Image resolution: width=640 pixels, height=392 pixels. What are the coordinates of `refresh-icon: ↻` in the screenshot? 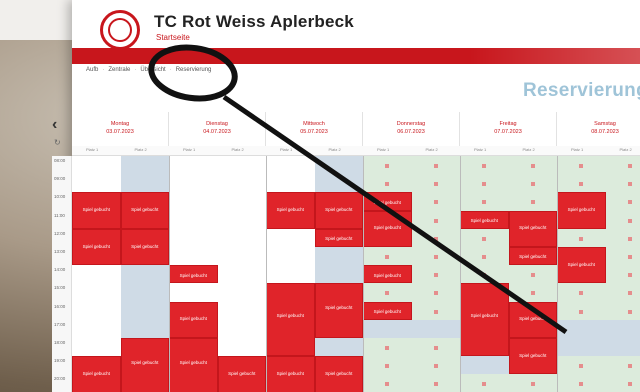 It's located at (57, 142).